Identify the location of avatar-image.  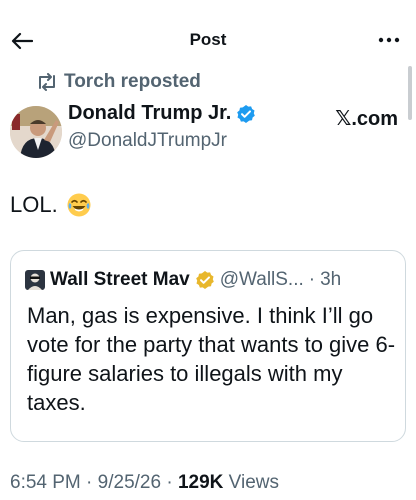
(36, 132).